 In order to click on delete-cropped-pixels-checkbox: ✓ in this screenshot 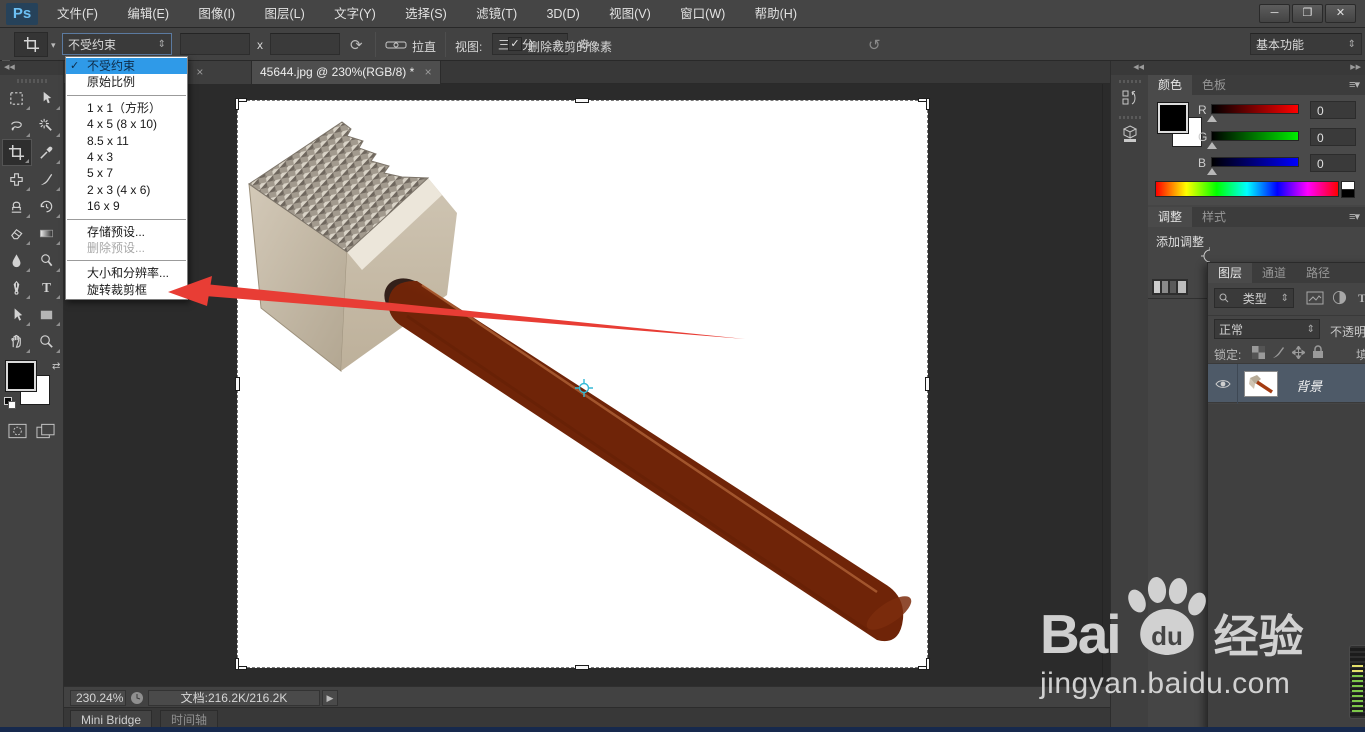, I will do `click(515, 44)`.